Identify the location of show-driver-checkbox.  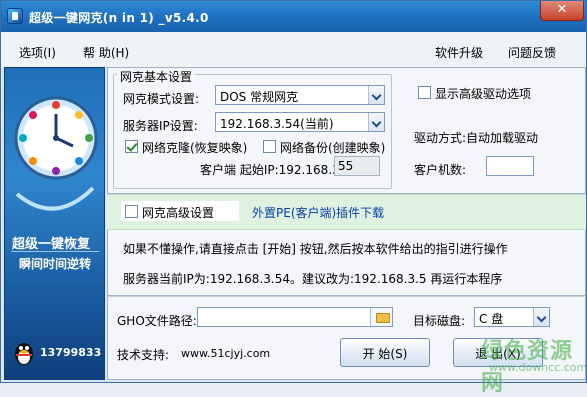
(424, 92).